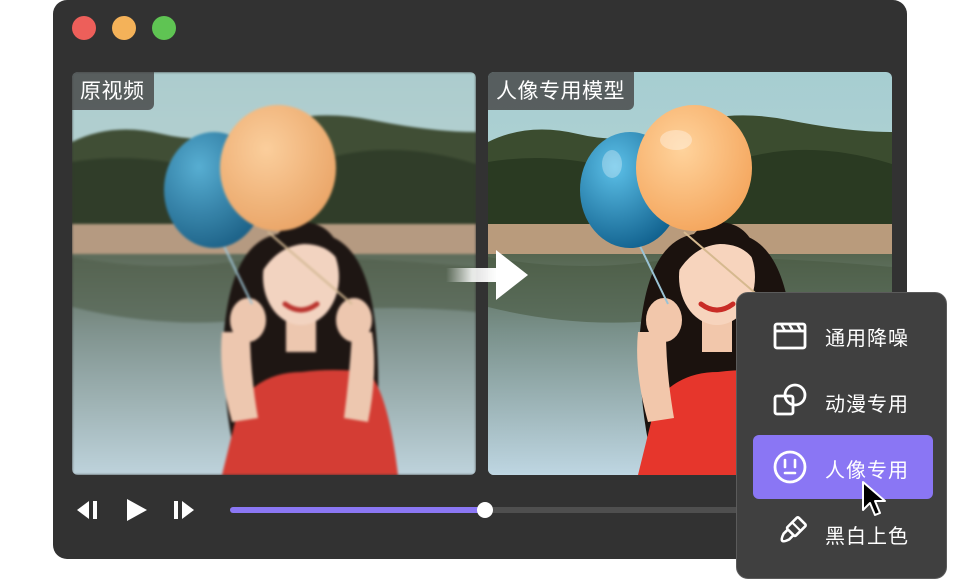  I want to click on paint-brush-icon, so click(793, 529).